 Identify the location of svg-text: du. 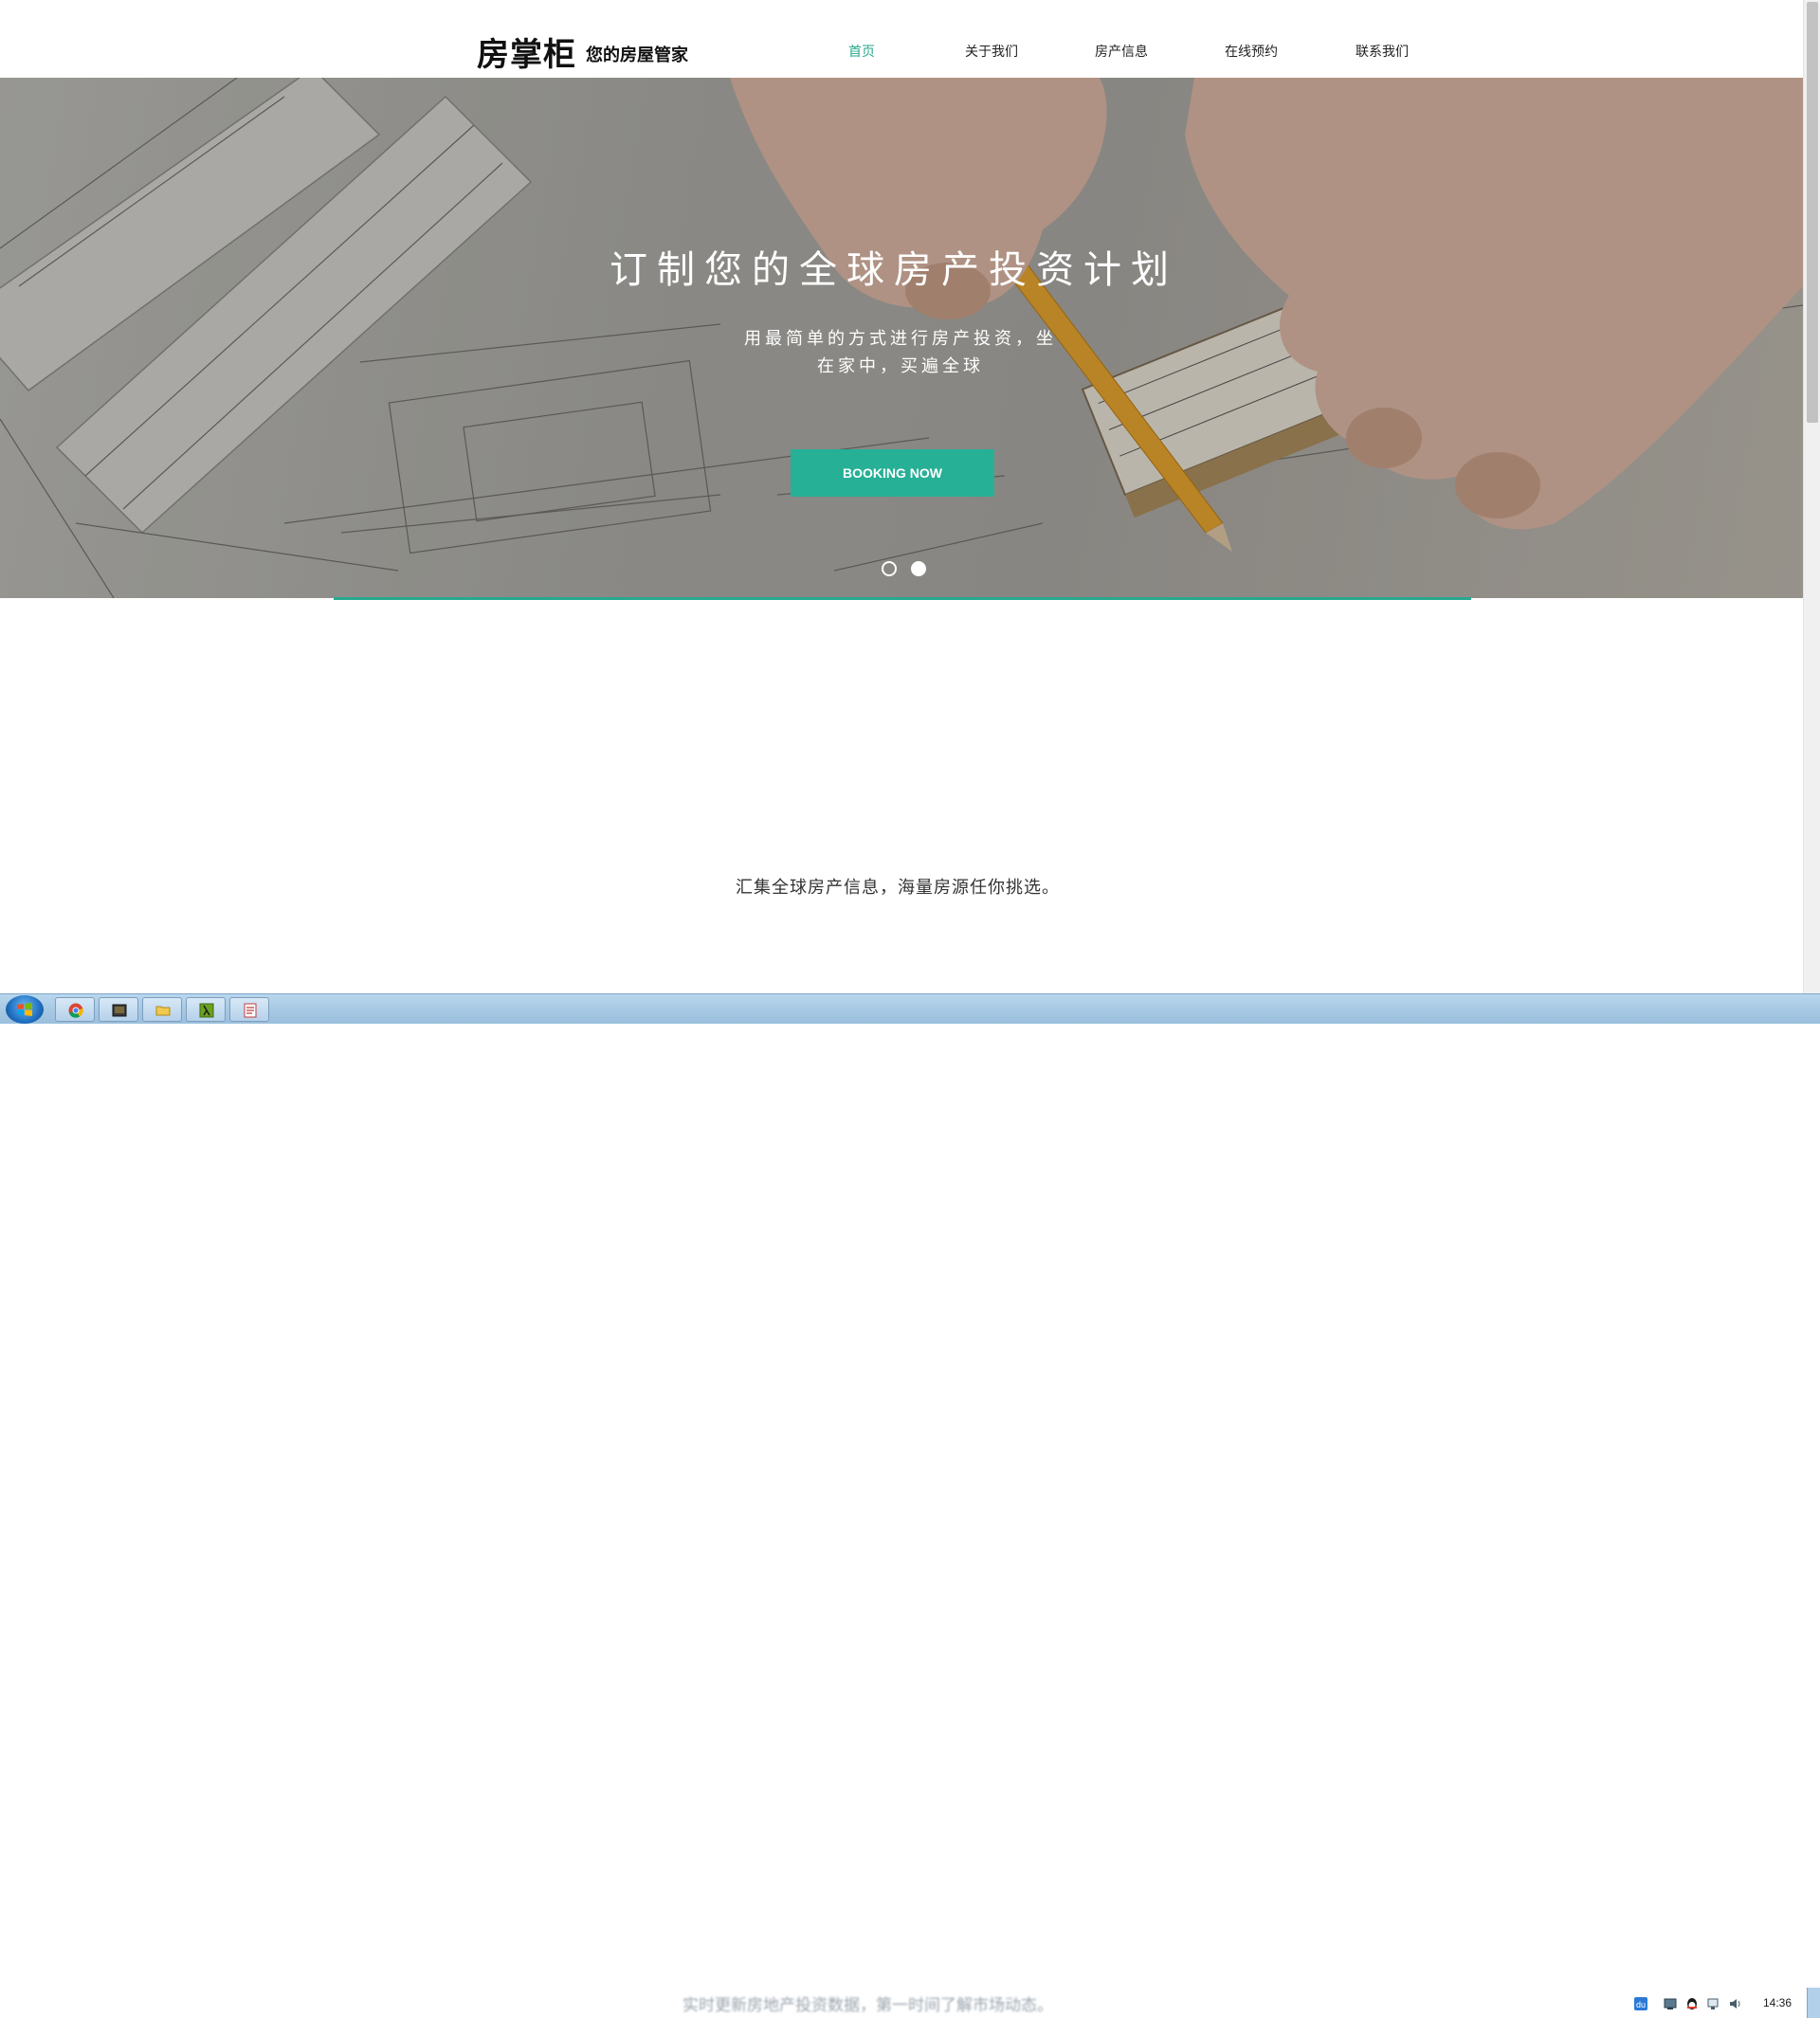
(1641, 2005).